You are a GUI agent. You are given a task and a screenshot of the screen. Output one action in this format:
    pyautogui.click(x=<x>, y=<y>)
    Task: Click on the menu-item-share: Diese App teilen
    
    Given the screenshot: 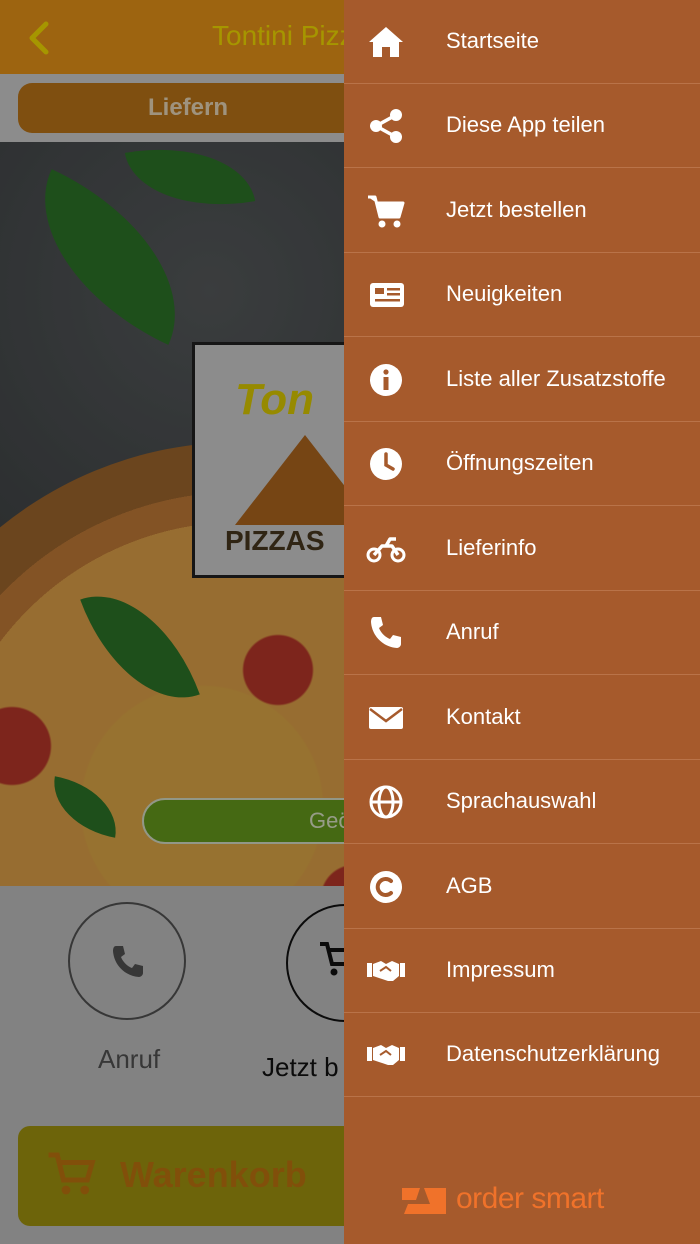 What is the action you would take?
    pyautogui.click(x=522, y=126)
    